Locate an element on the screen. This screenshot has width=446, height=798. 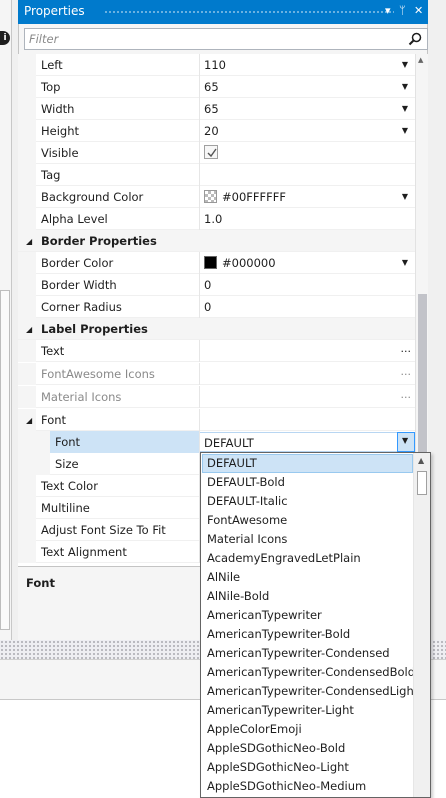
category-border-properties: ◢ Border Properties is located at coordinates (216, 241).